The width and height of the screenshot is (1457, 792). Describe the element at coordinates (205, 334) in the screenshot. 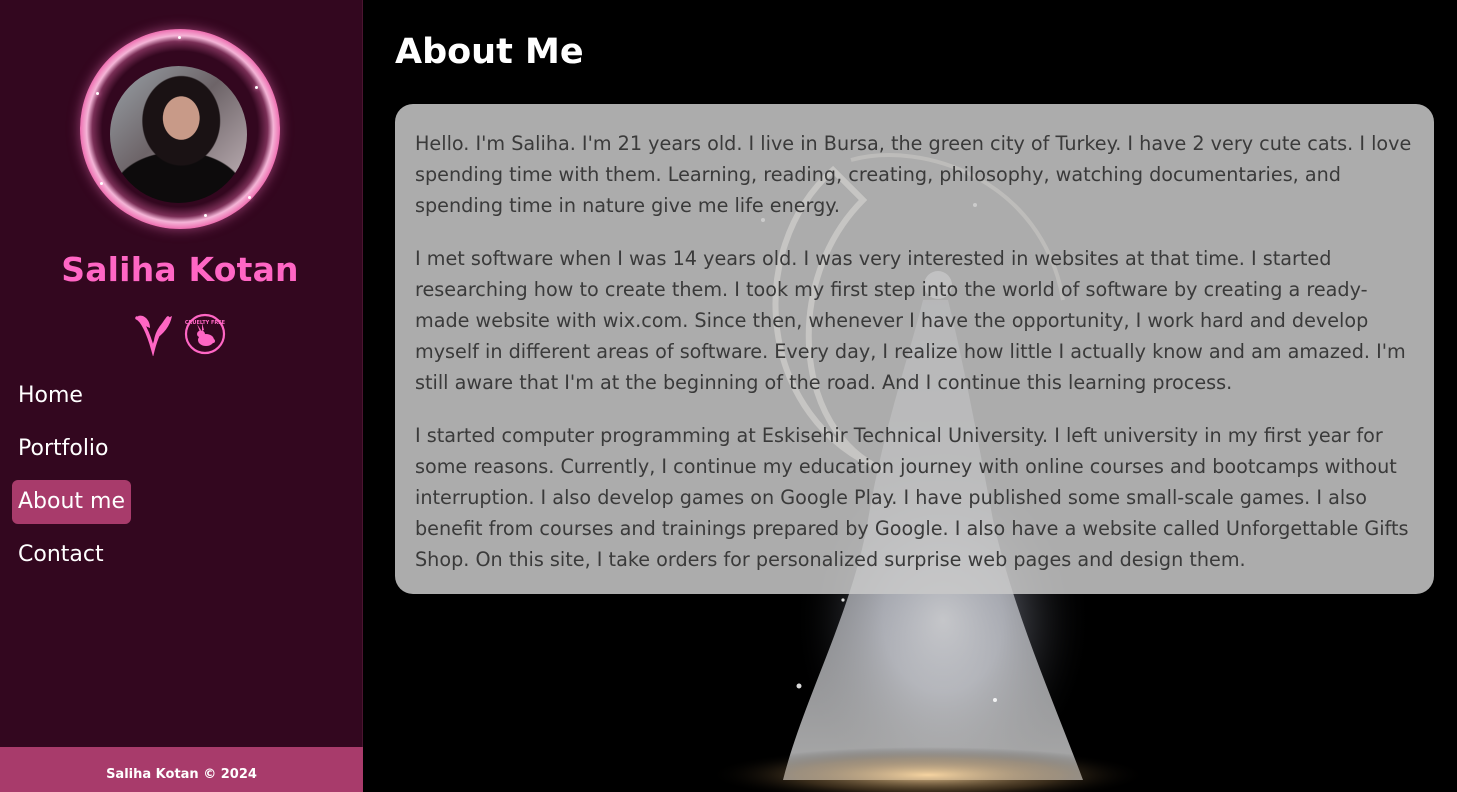

I see `cruelty-free-icon: CRUELTY FREE` at that location.